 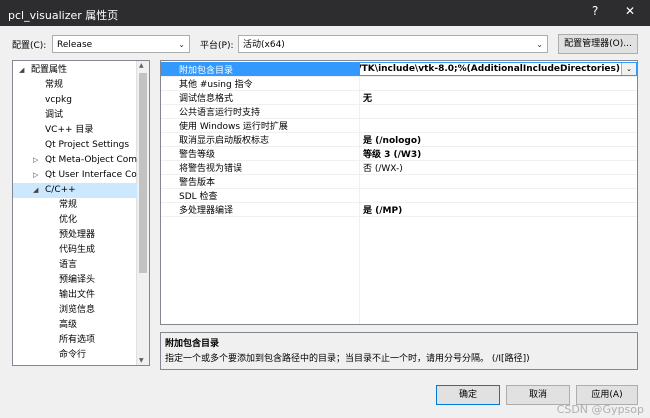 I want to click on tree-item-label: 预处理器, so click(x=77, y=235).